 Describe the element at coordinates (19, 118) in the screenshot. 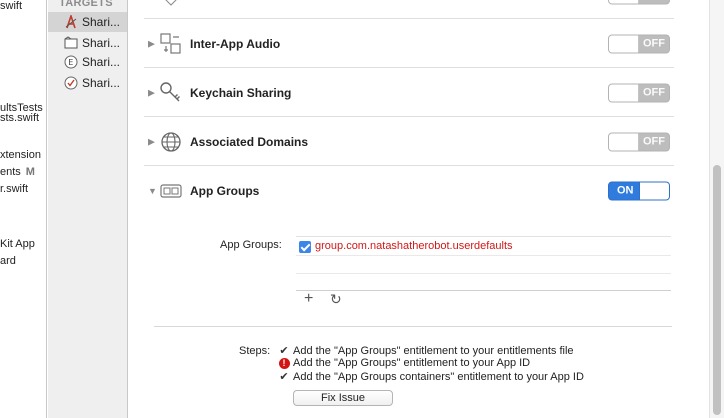

I see `nav-file-item: sts.swift` at that location.